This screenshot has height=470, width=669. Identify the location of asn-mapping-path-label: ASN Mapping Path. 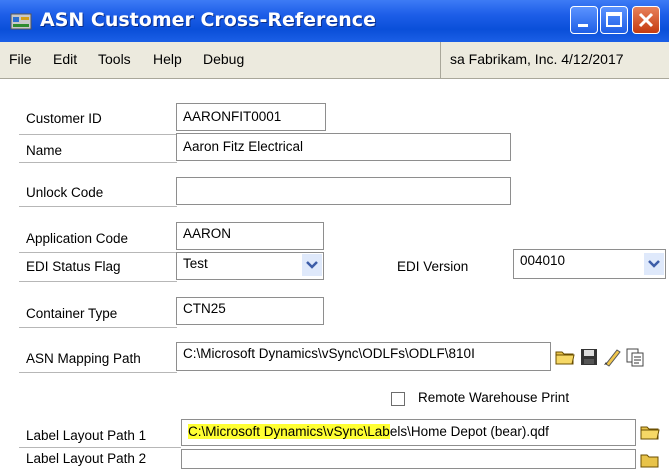
(83, 358).